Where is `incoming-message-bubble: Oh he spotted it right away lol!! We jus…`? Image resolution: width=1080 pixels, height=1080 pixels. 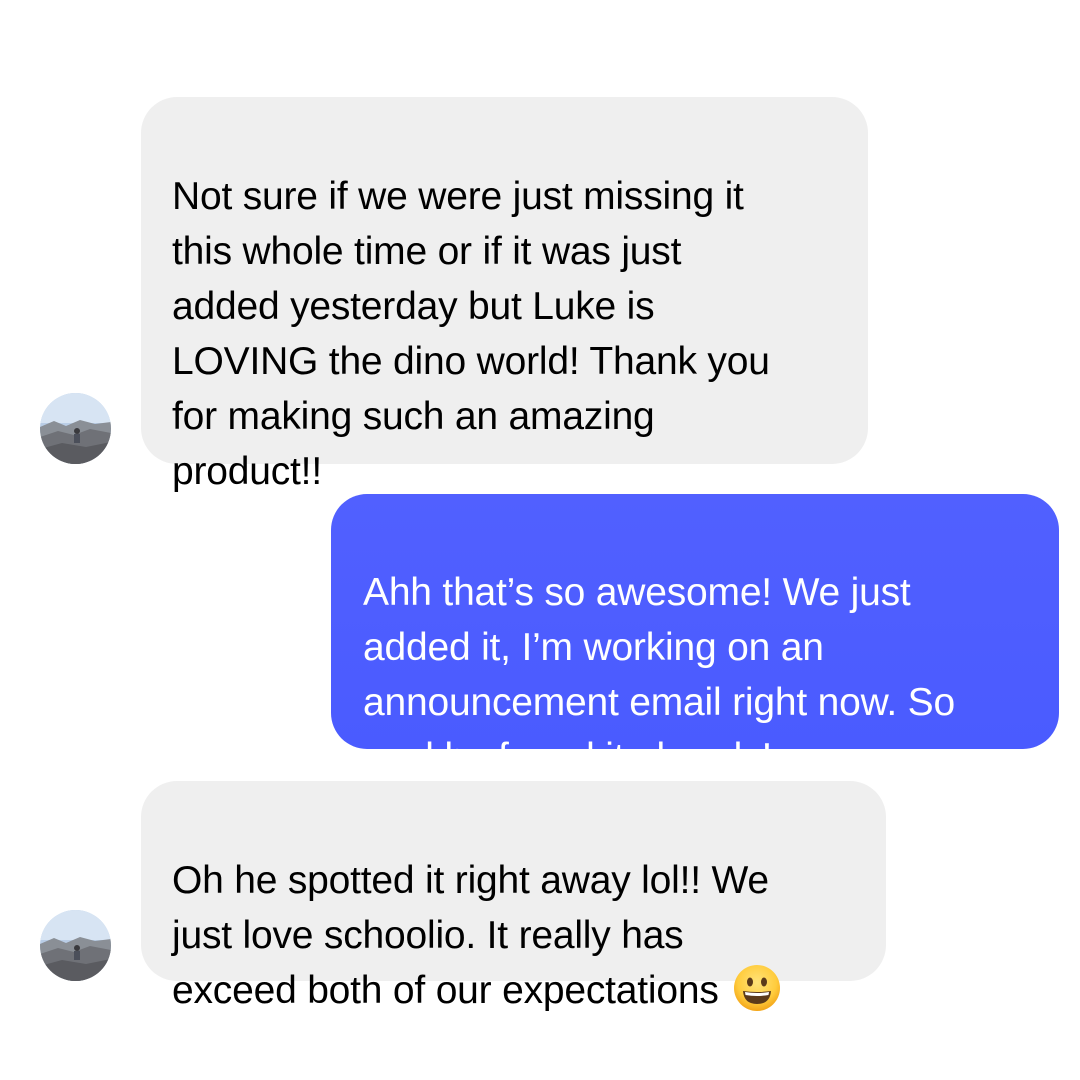 incoming-message-bubble: Oh he spotted it right away lol!! We jus… is located at coordinates (513, 896).